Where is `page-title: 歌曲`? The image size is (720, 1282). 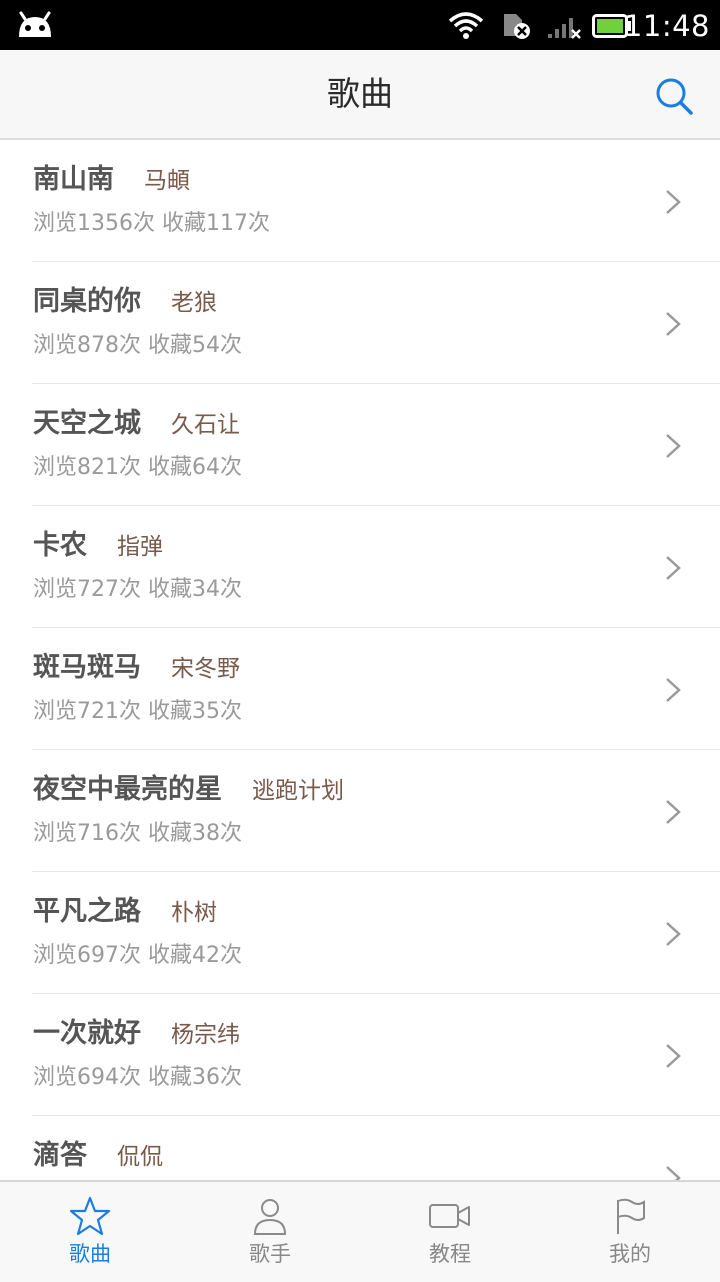
page-title: 歌曲 is located at coordinates (360, 93).